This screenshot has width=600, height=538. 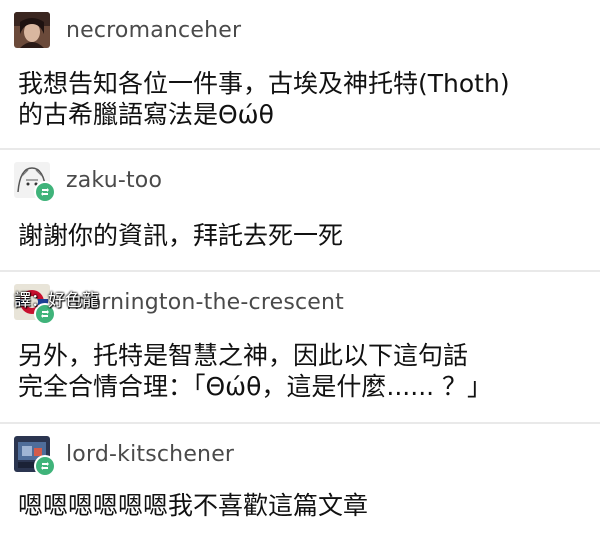 I want to click on post-text: 嗯嗯嗯嗯嗯嗯我不喜歡這篇文章, so click(x=193, y=505).